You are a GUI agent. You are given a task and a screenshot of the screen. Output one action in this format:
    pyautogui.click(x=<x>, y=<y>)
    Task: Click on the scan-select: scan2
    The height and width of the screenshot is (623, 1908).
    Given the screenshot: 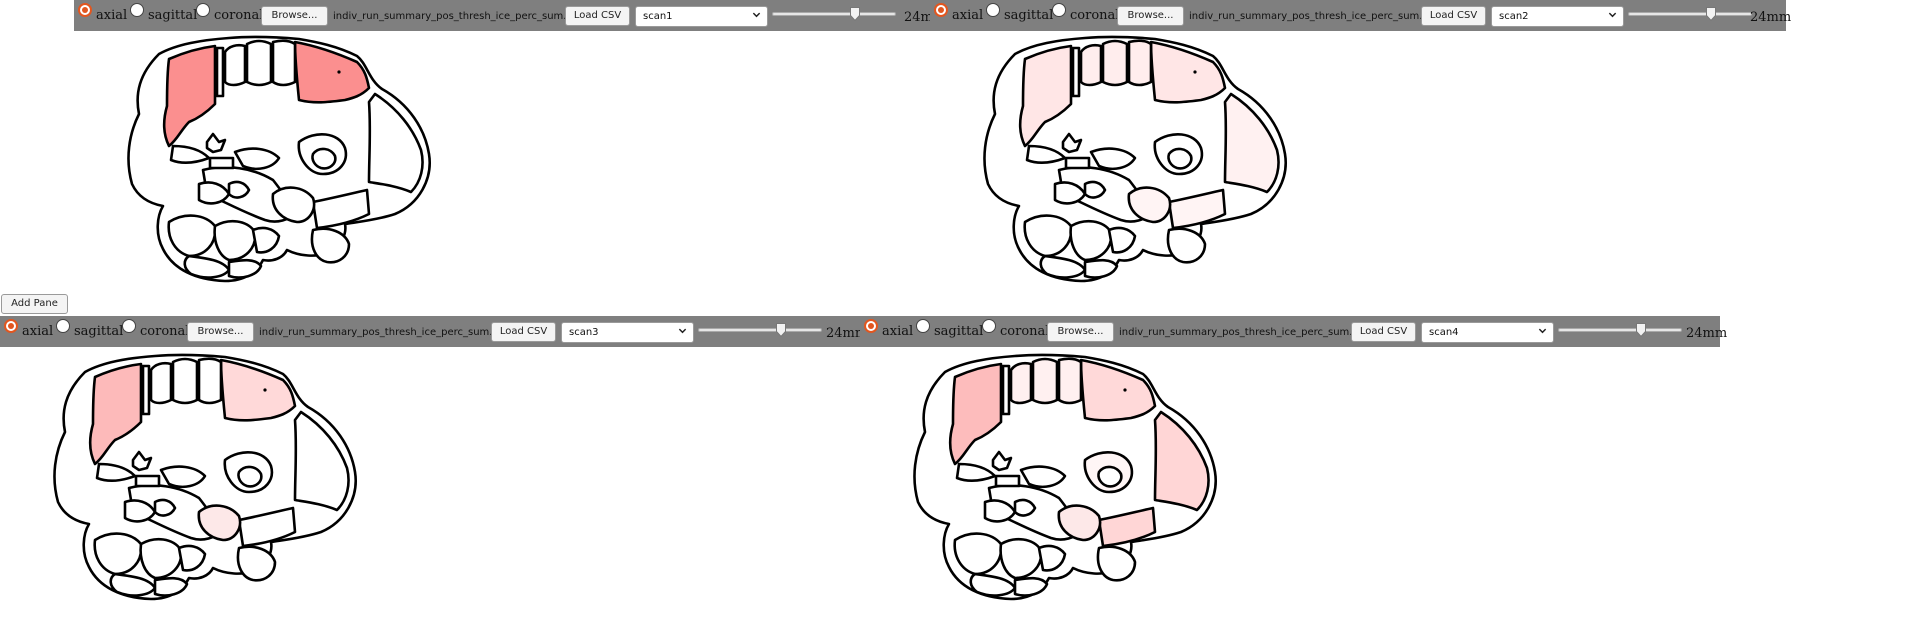 What is the action you would take?
    pyautogui.click(x=1557, y=16)
    